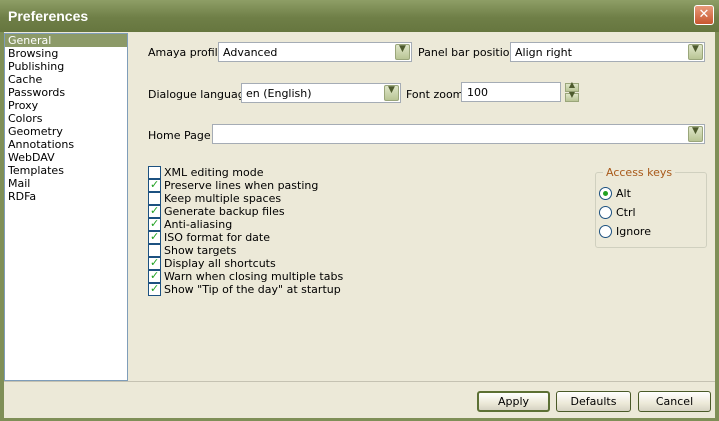 The image size is (719, 421). I want to click on sidebar-item-annotations: Annotations, so click(66, 144).